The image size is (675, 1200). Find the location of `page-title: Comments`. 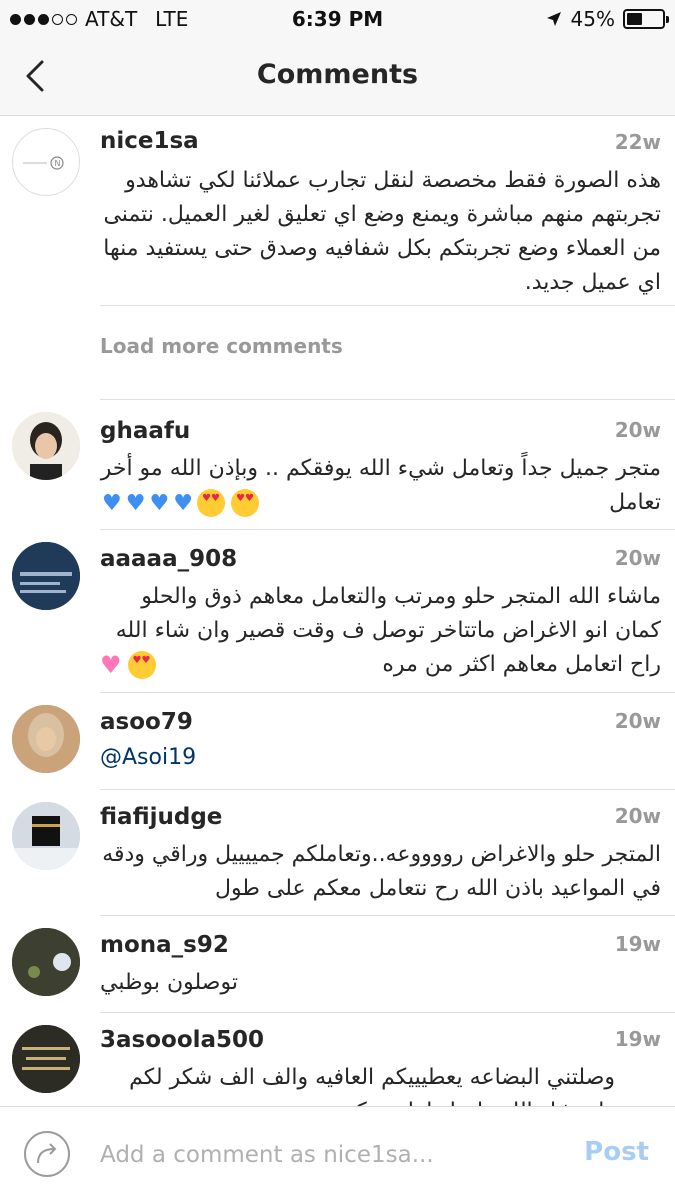

page-title: Comments is located at coordinates (337, 74).